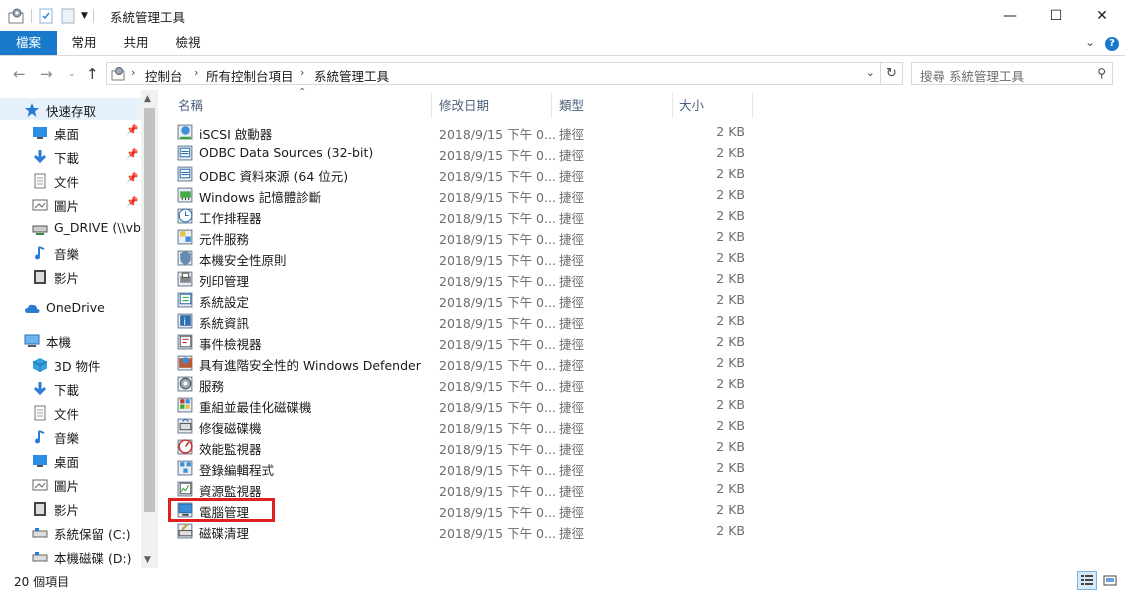 The width and height of the screenshot is (1125, 593). I want to click on file-row: 本機安全性原則 2018/9/15 下午 0... 捷徑 2 KB, so click(462, 257).